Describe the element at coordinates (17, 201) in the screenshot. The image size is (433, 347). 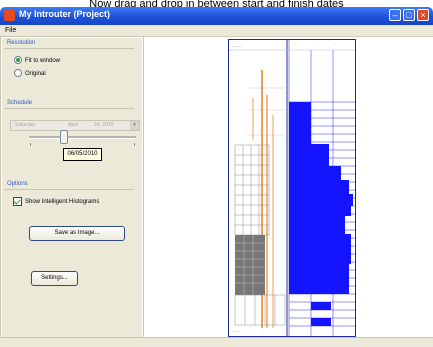
I see `checkbox-icon` at that location.